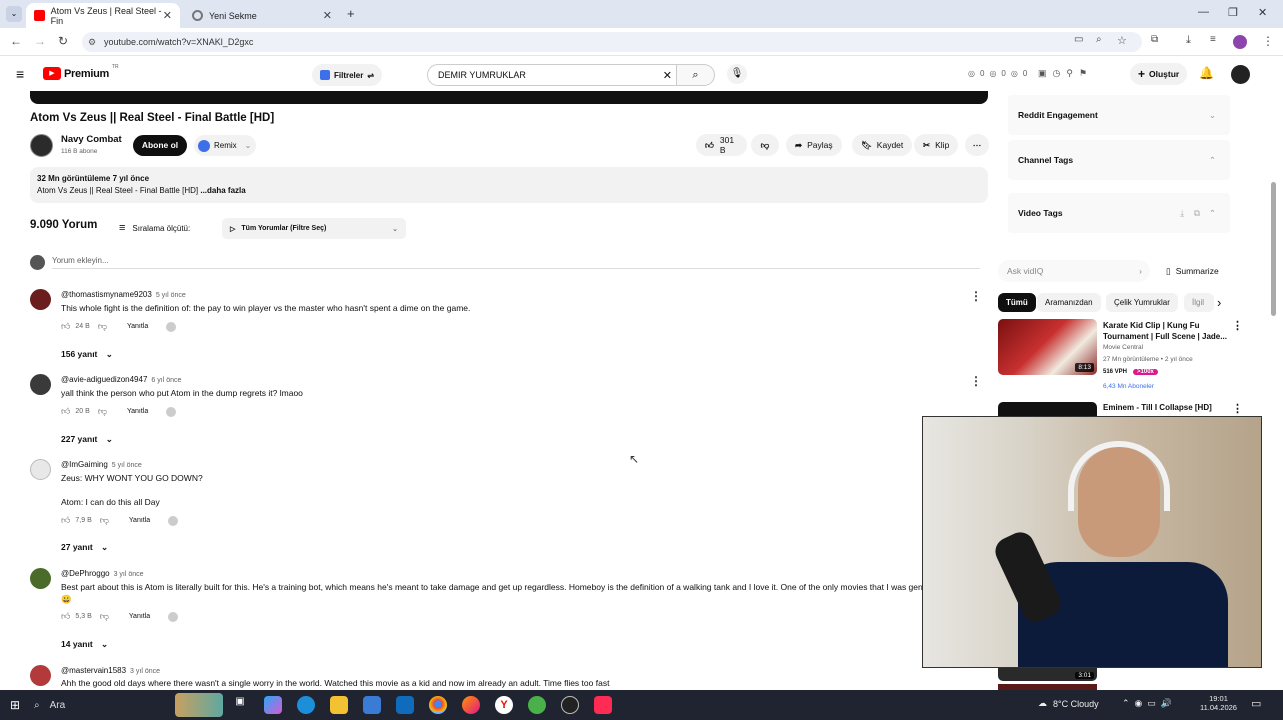 The height and width of the screenshot is (720, 1283). Describe the element at coordinates (570, 705) in the screenshot. I see `chatgpt-icon` at that location.